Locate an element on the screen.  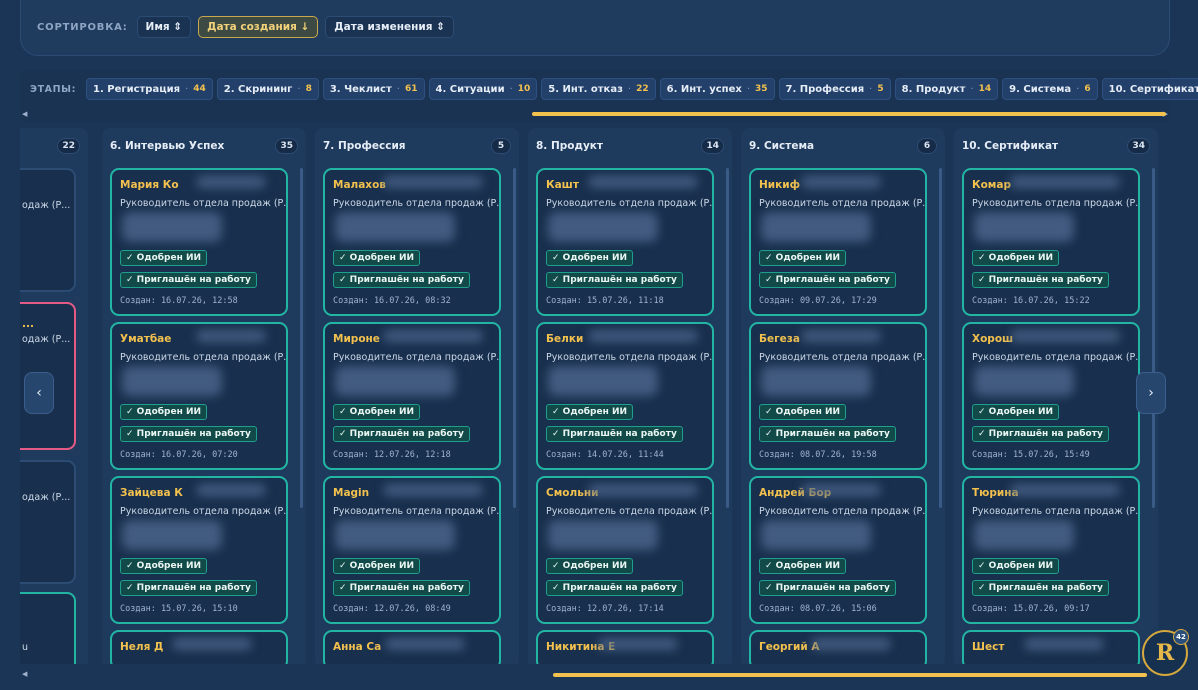
stage-name: 6. Инт. успех is located at coordinates (704, 89).